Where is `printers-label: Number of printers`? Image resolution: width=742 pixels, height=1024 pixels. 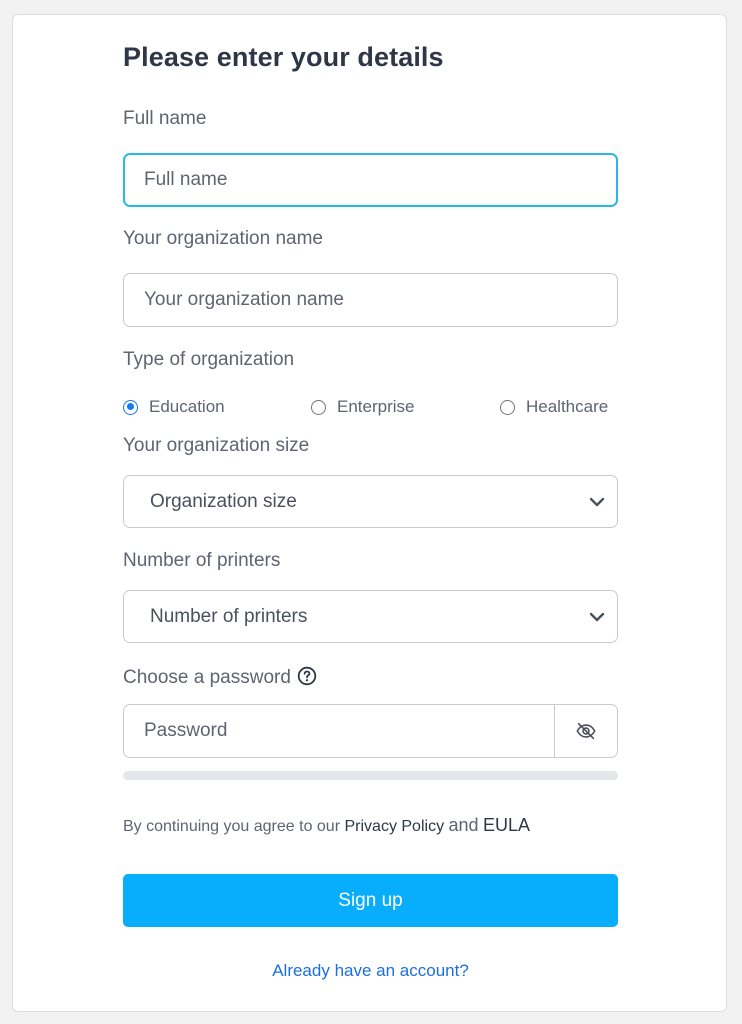
printers-label: Number of printers is located at coordinates (202, 560).